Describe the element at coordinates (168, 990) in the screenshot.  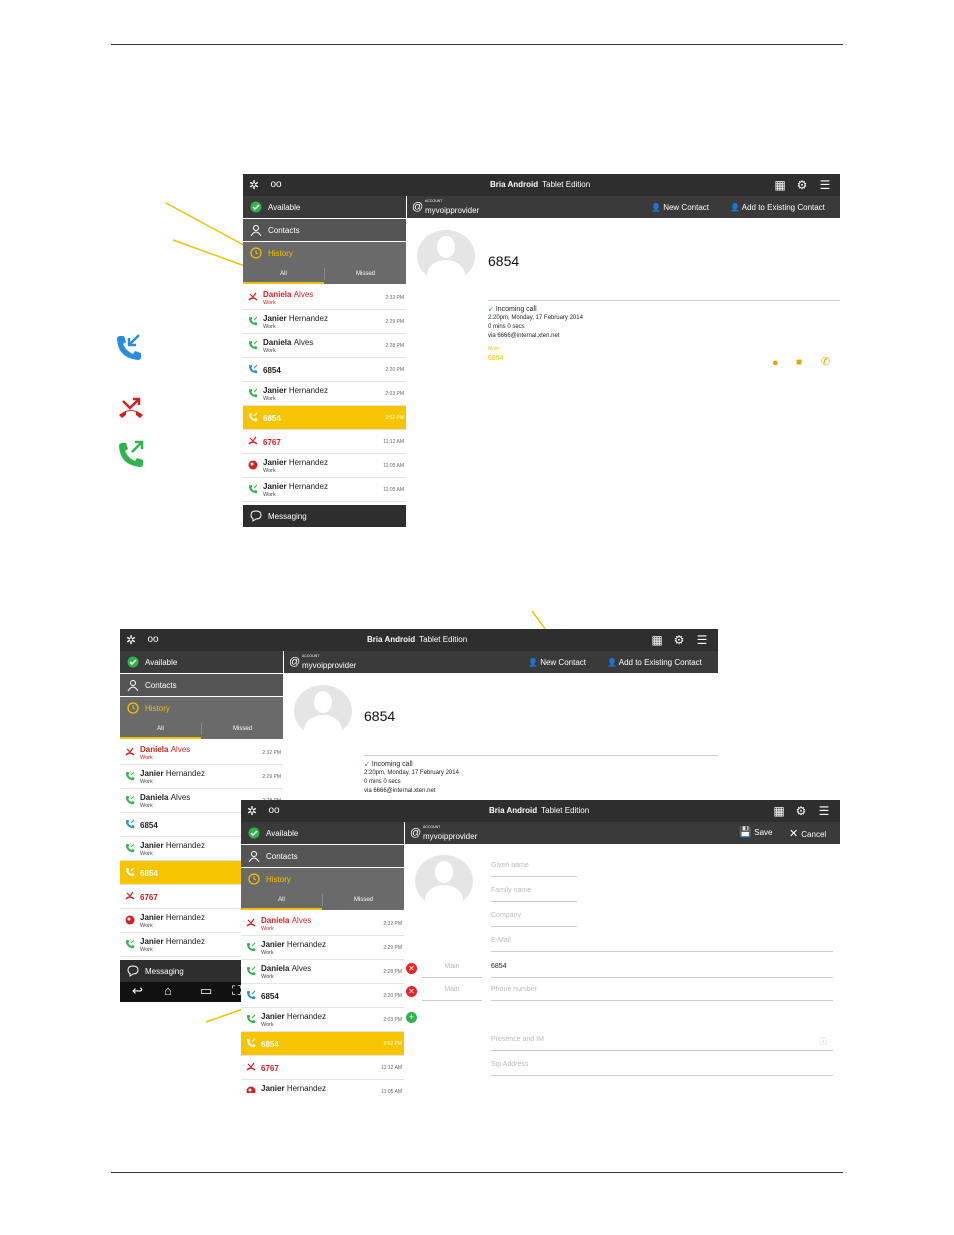
I see `home-icon: ⌂` at that location.